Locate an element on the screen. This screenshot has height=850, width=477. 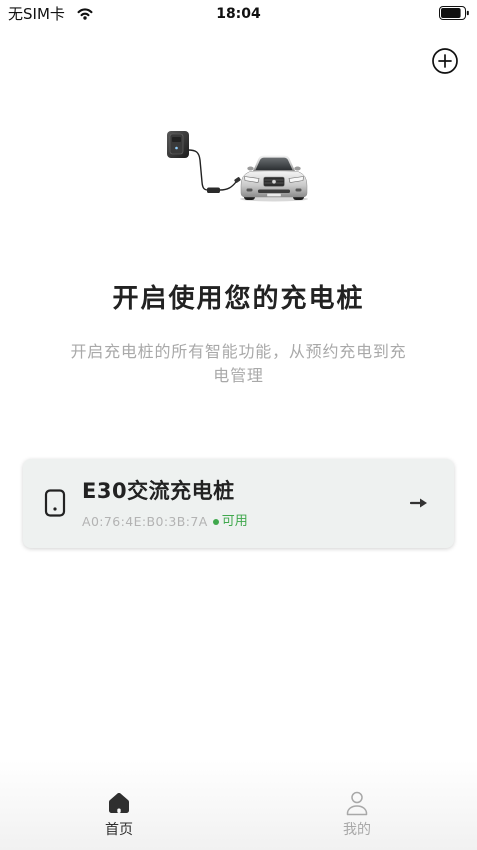
tab-bar: 首页 我的 is located at coordinates (238, 805).